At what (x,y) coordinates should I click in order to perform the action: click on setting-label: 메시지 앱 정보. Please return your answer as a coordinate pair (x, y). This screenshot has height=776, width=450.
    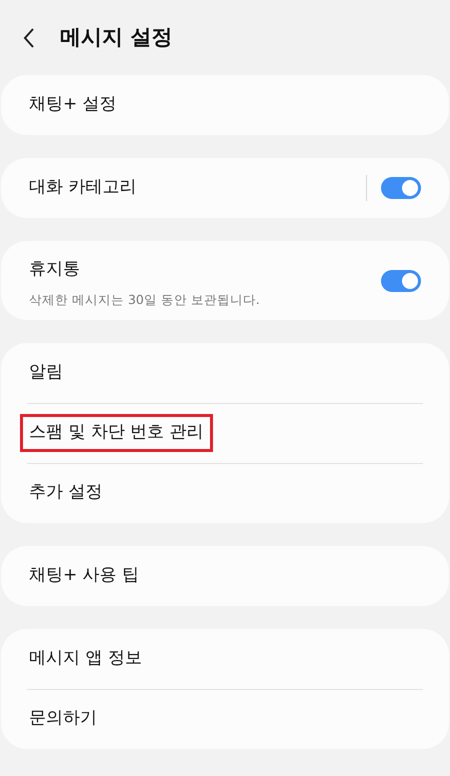
    Looking at the image, I should click on (85, 659).